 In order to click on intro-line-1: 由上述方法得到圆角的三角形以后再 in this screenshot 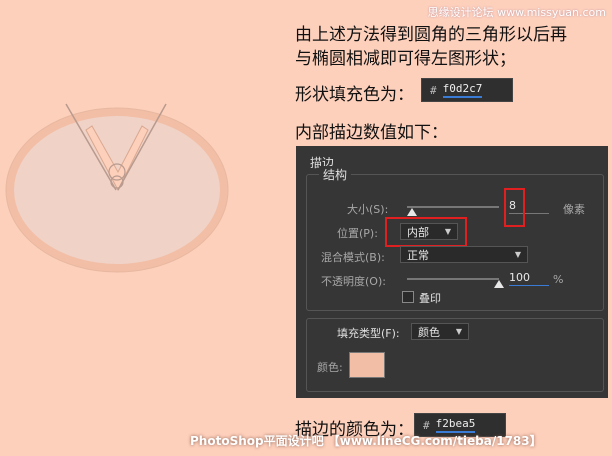, I will do `click(431, 35)`.